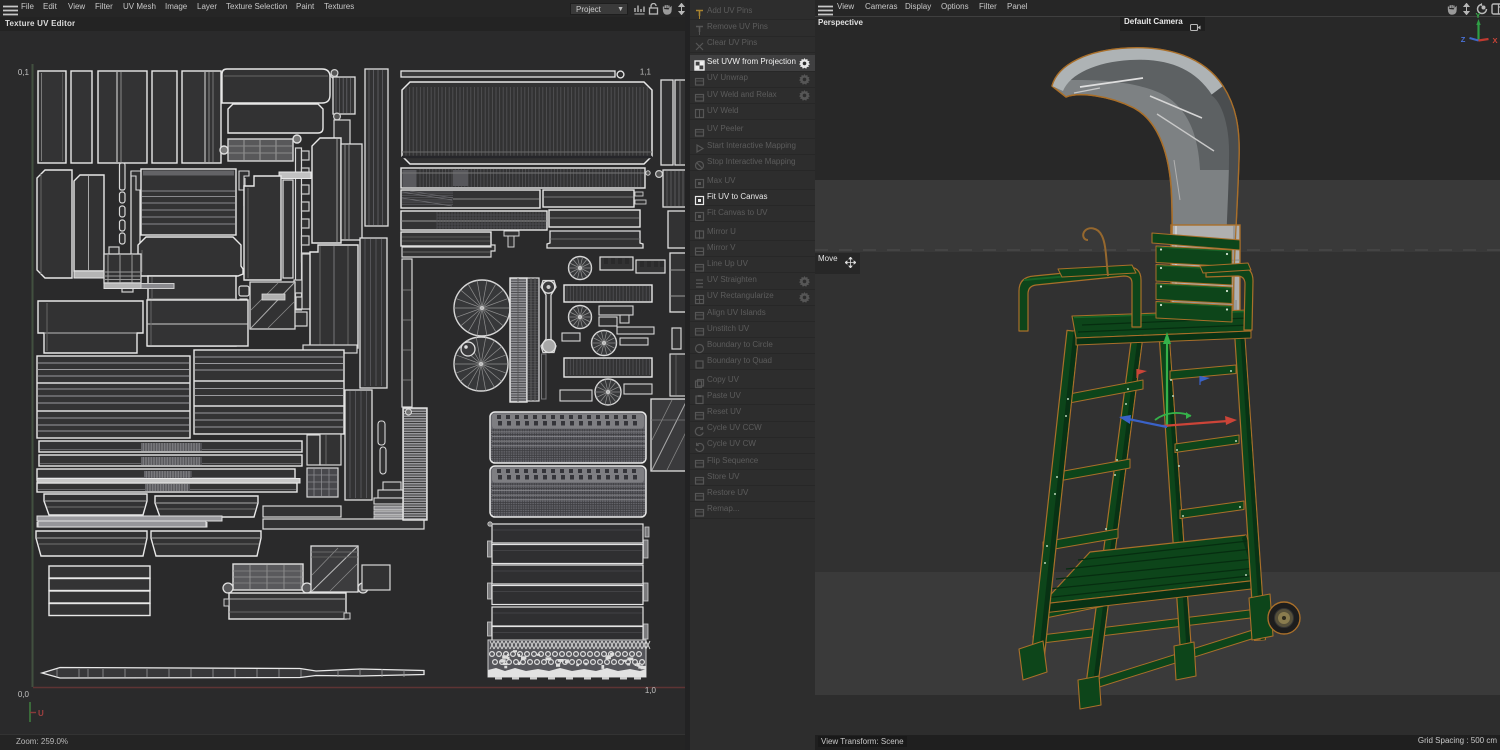 The height and width of the screenshot is (750, 1500). What do you see at coordinates (1477, 15) in the screenshot?
I see `svg-text: Y` at bounding box center [1477, 15].